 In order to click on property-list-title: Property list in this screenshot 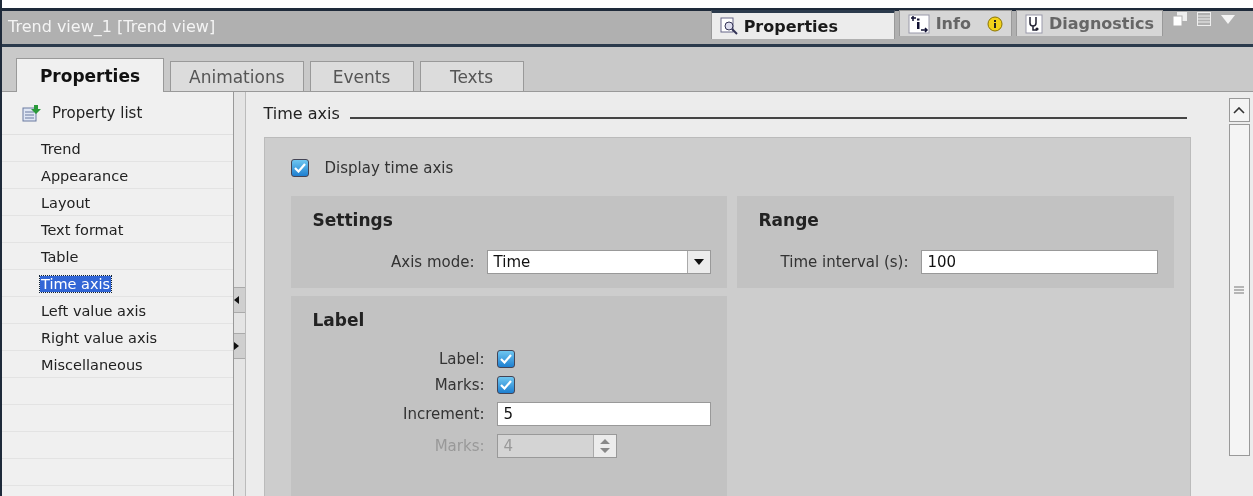, I will do `click(97, 113)`.